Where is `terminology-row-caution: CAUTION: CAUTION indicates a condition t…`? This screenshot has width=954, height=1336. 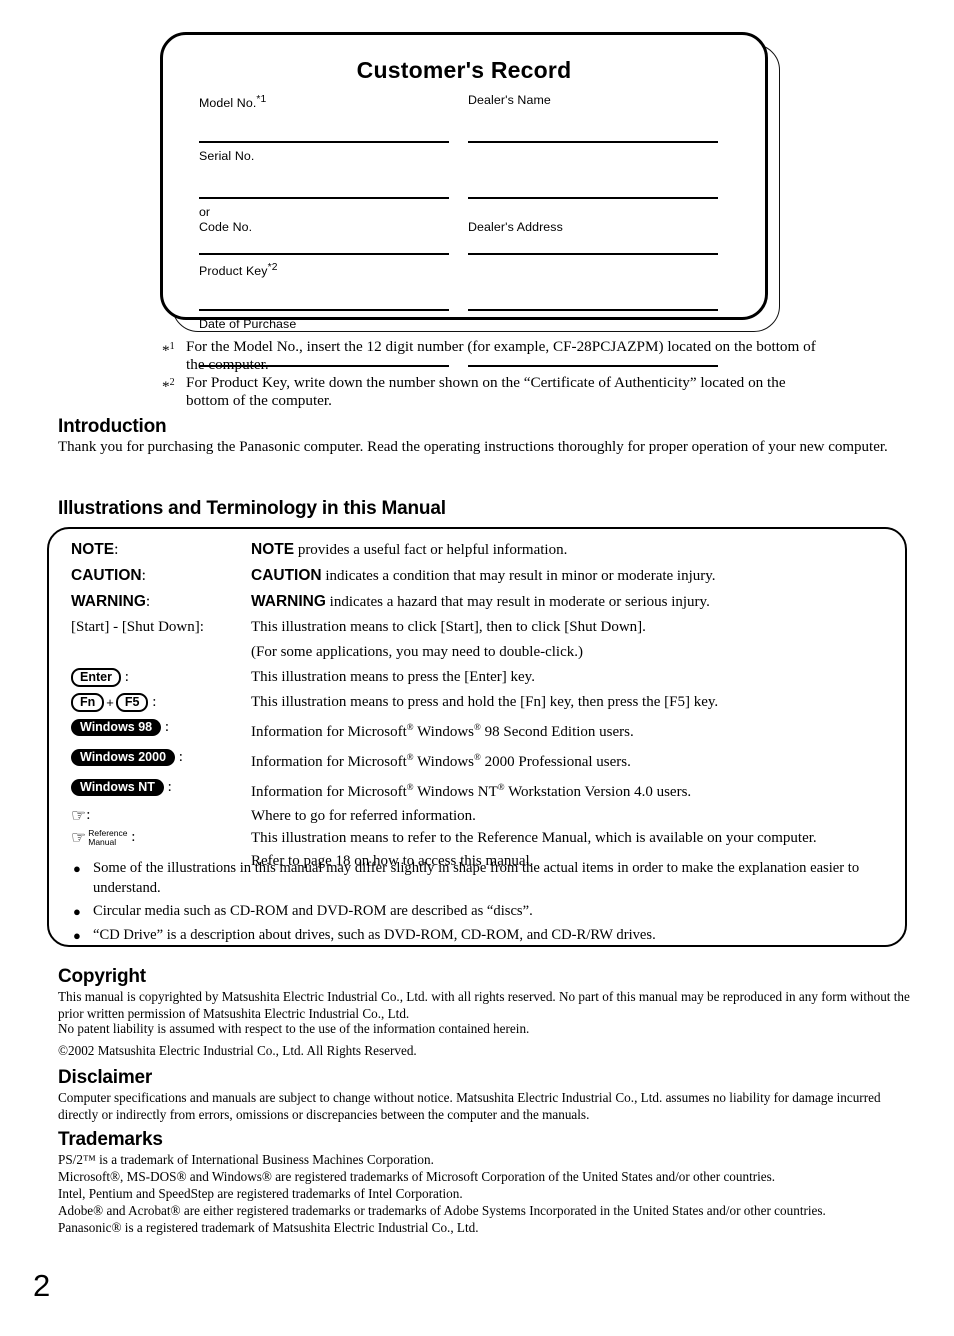
terminology-row-caution: CAUTION: CAUTION indicates a condition t… is located at coordinates (481, 576).